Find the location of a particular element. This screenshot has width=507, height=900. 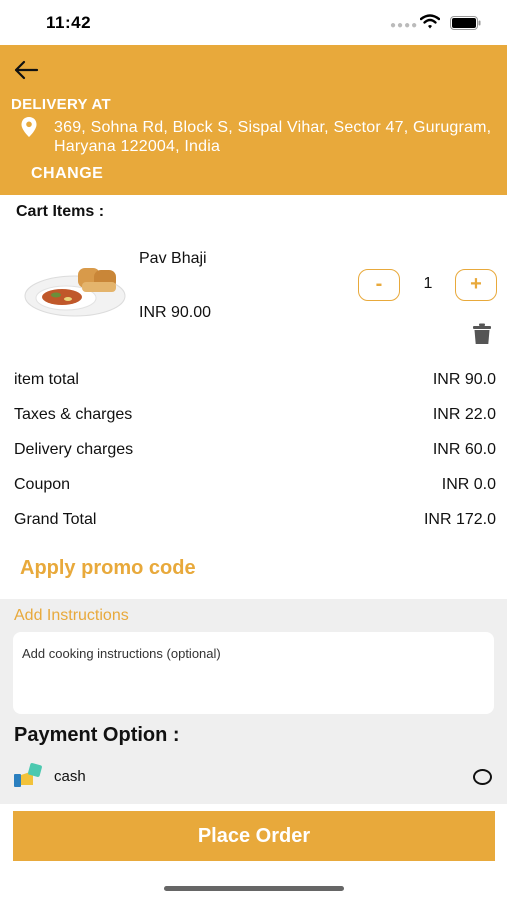

decrease-quantity-button: - is located at coordinates (379, 285).